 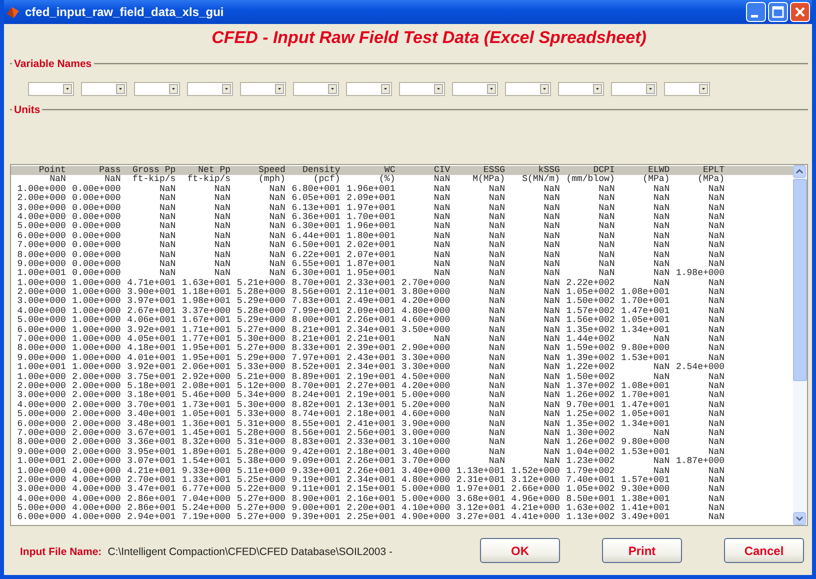 I want to click on table-cell-text: 2.70e+001, so click(x=151, y=480).